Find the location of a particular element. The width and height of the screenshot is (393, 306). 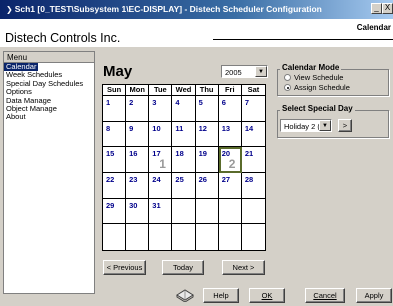

close-button: X is located at coordinates (387, 8).